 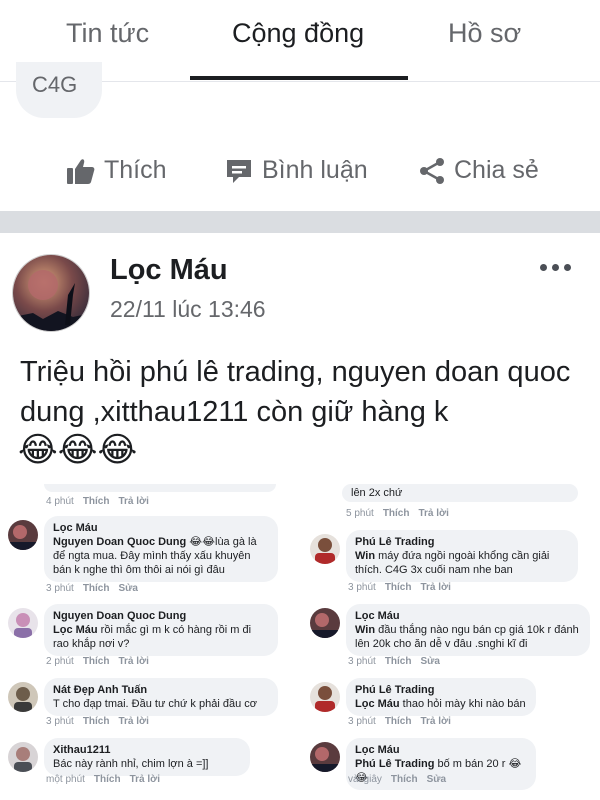 I want to click on tab-community: Cộng đồng, so click(x=298, y=33).